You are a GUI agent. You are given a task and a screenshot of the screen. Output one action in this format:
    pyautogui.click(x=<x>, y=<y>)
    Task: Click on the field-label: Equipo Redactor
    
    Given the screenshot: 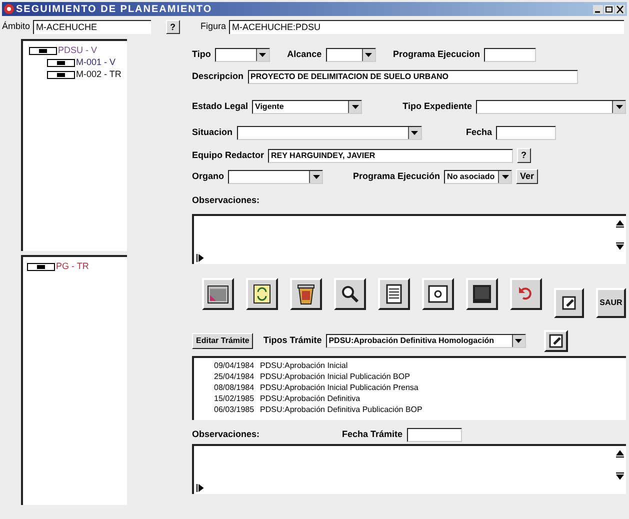 What is the action you would take?
    pyautogui.click(x=228, y=155)
    